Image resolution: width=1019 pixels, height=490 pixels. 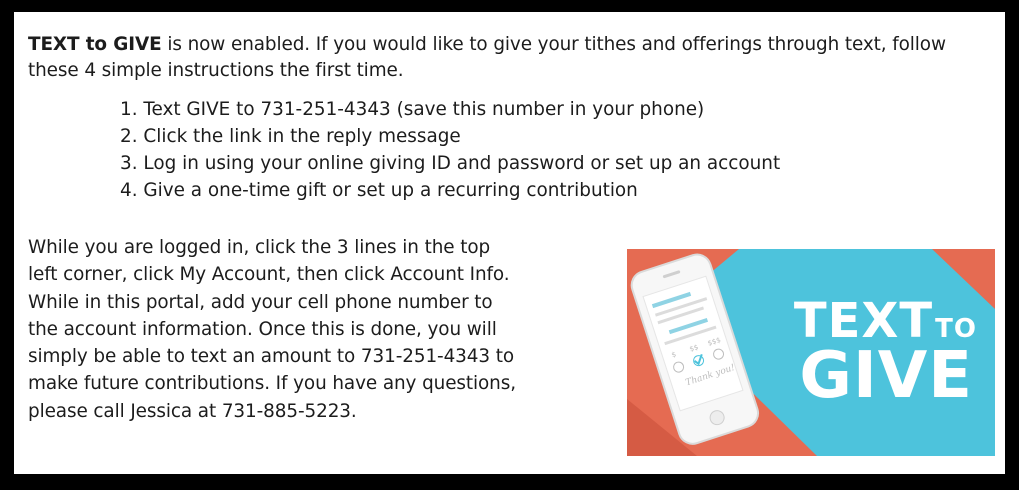 I want to click on banner-give-word: GIVE, so click(x=886, y=376).